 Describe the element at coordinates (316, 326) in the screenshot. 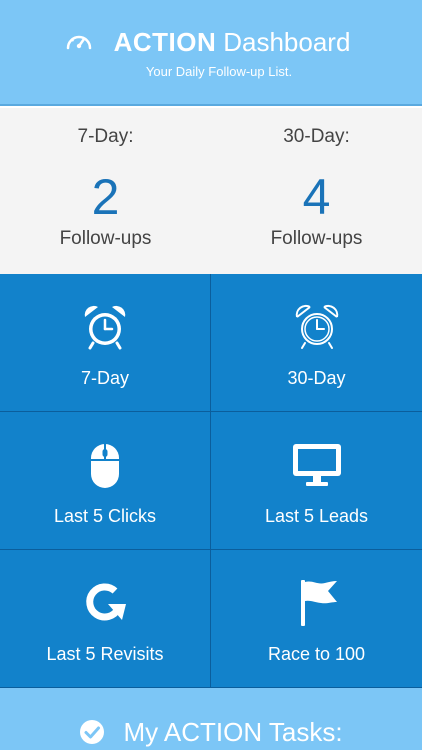

I see `alarm-clock-outline-icon` at that location.